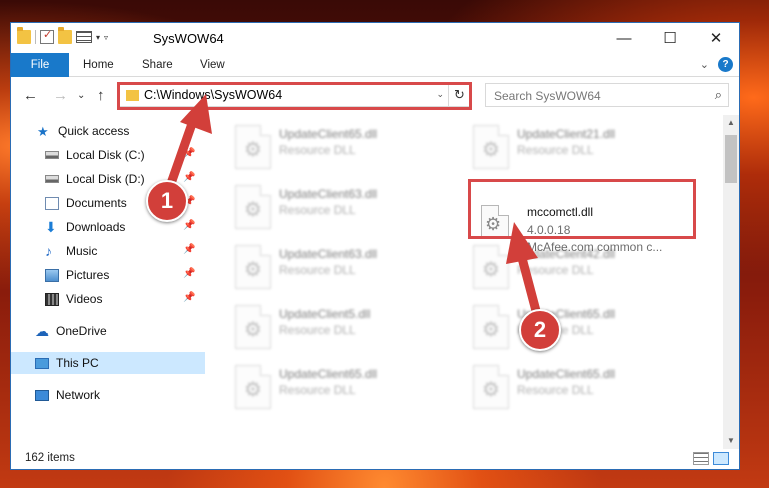  I want to click on nav-local-disk-c: Local Disk (C:) 📌, so click(126, 155).